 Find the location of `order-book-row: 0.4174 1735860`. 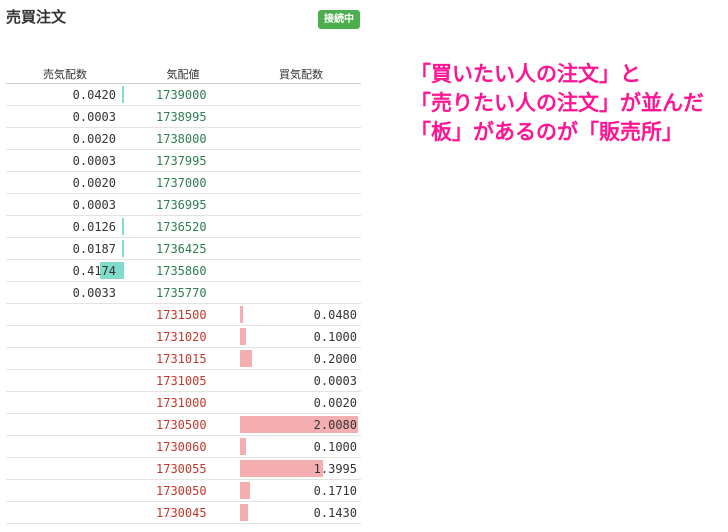

order-book-row: 0.4174 1735860 is located at coordinates (183, 271).